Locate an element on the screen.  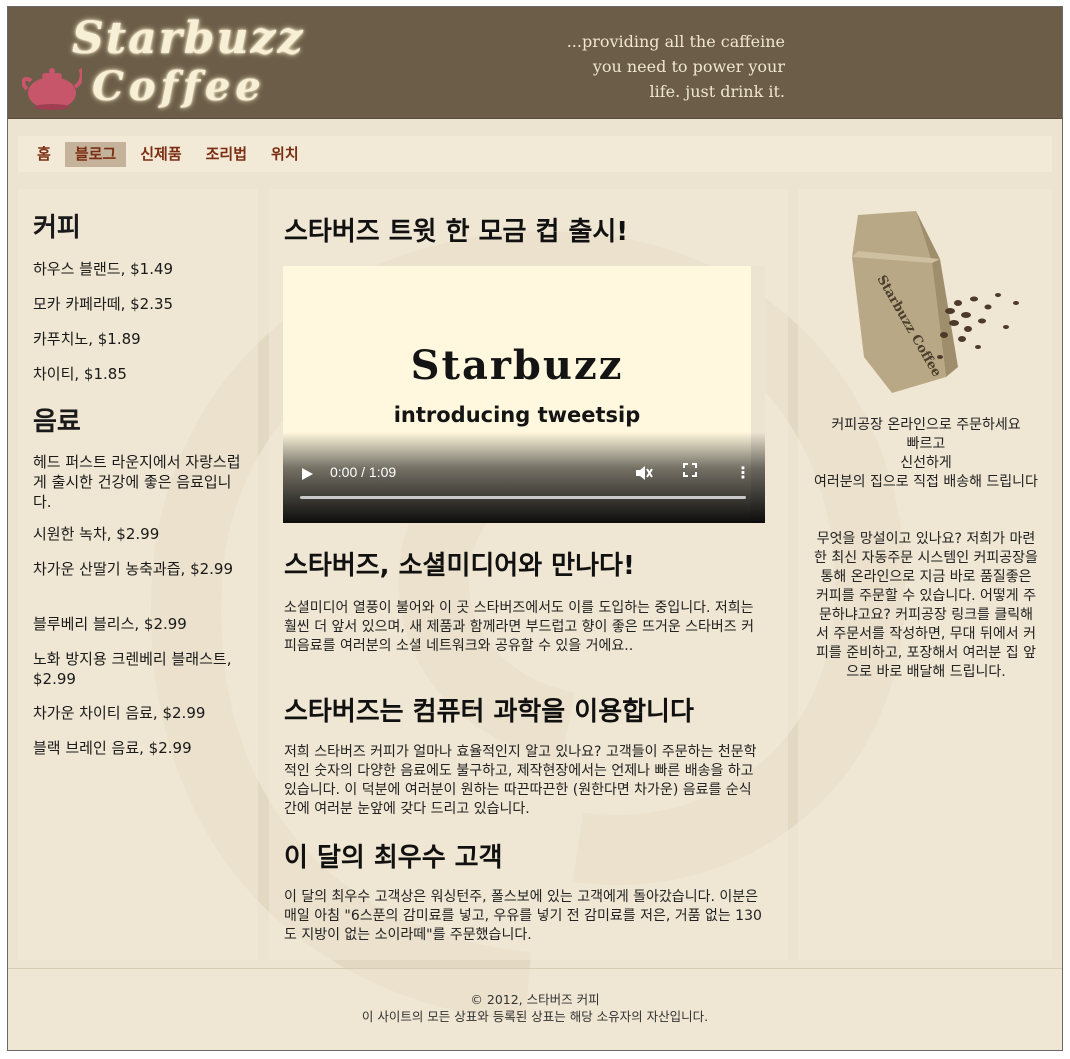
coffee-item: 모카 카페라떼, $2.35 is located at coordinates (103, 304).